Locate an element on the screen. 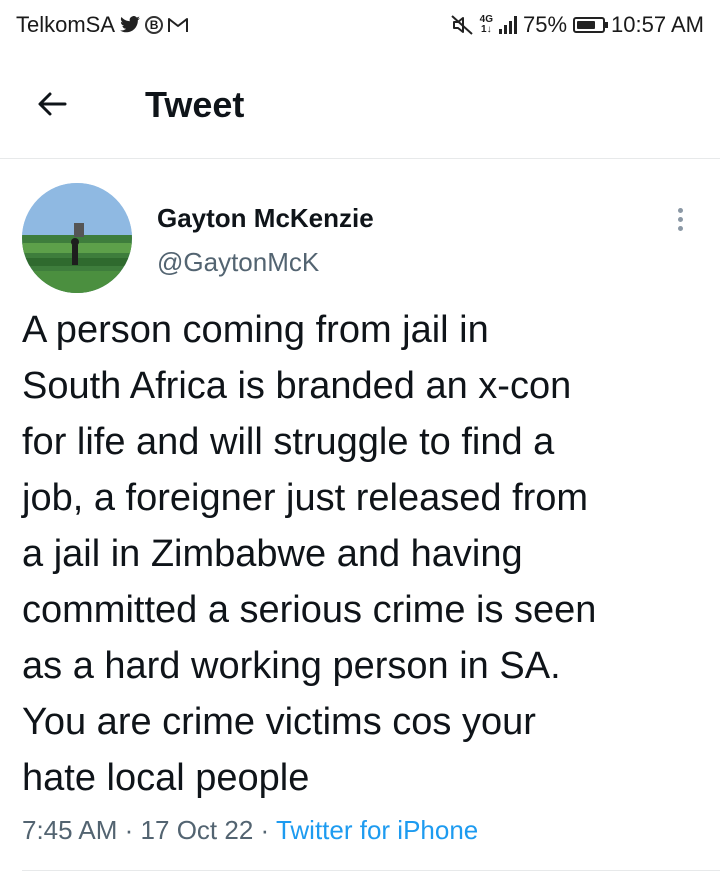  tweet-text-line: job, a foreigner just released from is located at coordinates (305, 498).